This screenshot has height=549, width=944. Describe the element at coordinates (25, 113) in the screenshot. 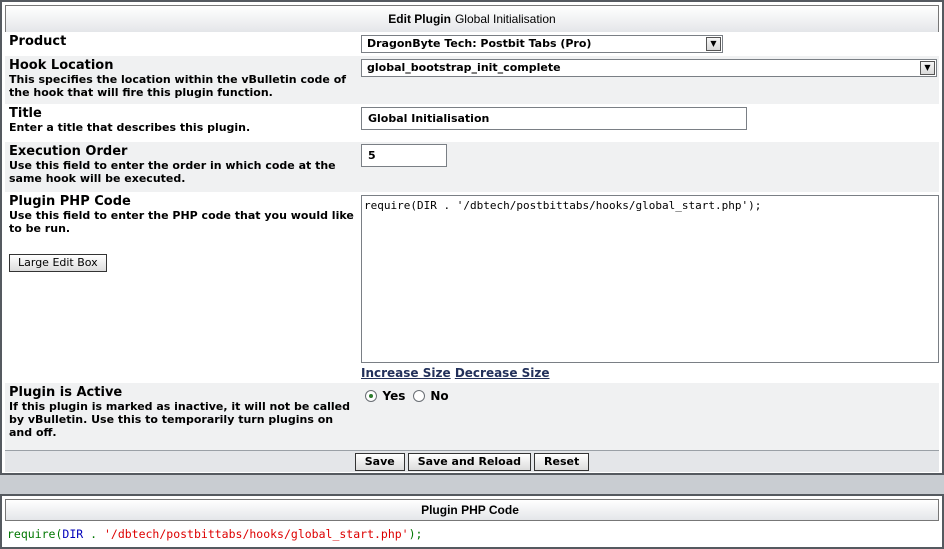

I see `title-label: Title` at that location.